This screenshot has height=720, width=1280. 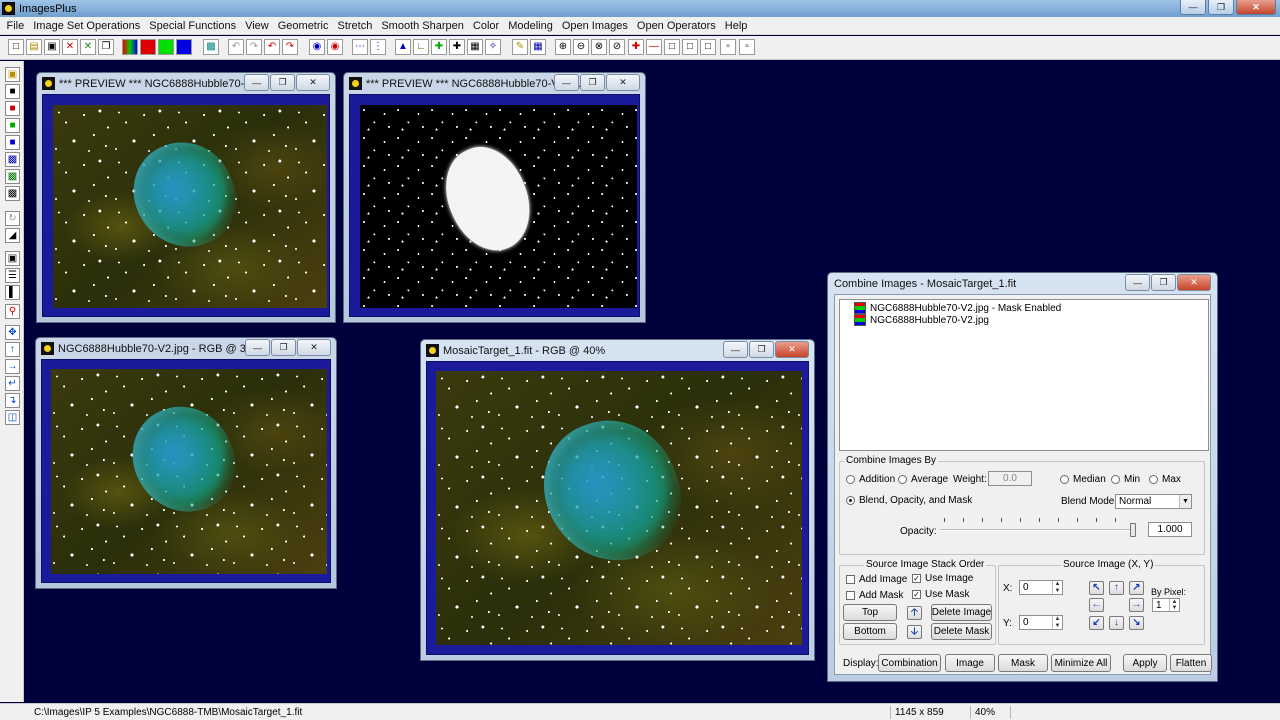 What do you see at coordinates (12, 275) in the screenshot?
I see `columns-icon: ☰` at bounding box center [12, 275].